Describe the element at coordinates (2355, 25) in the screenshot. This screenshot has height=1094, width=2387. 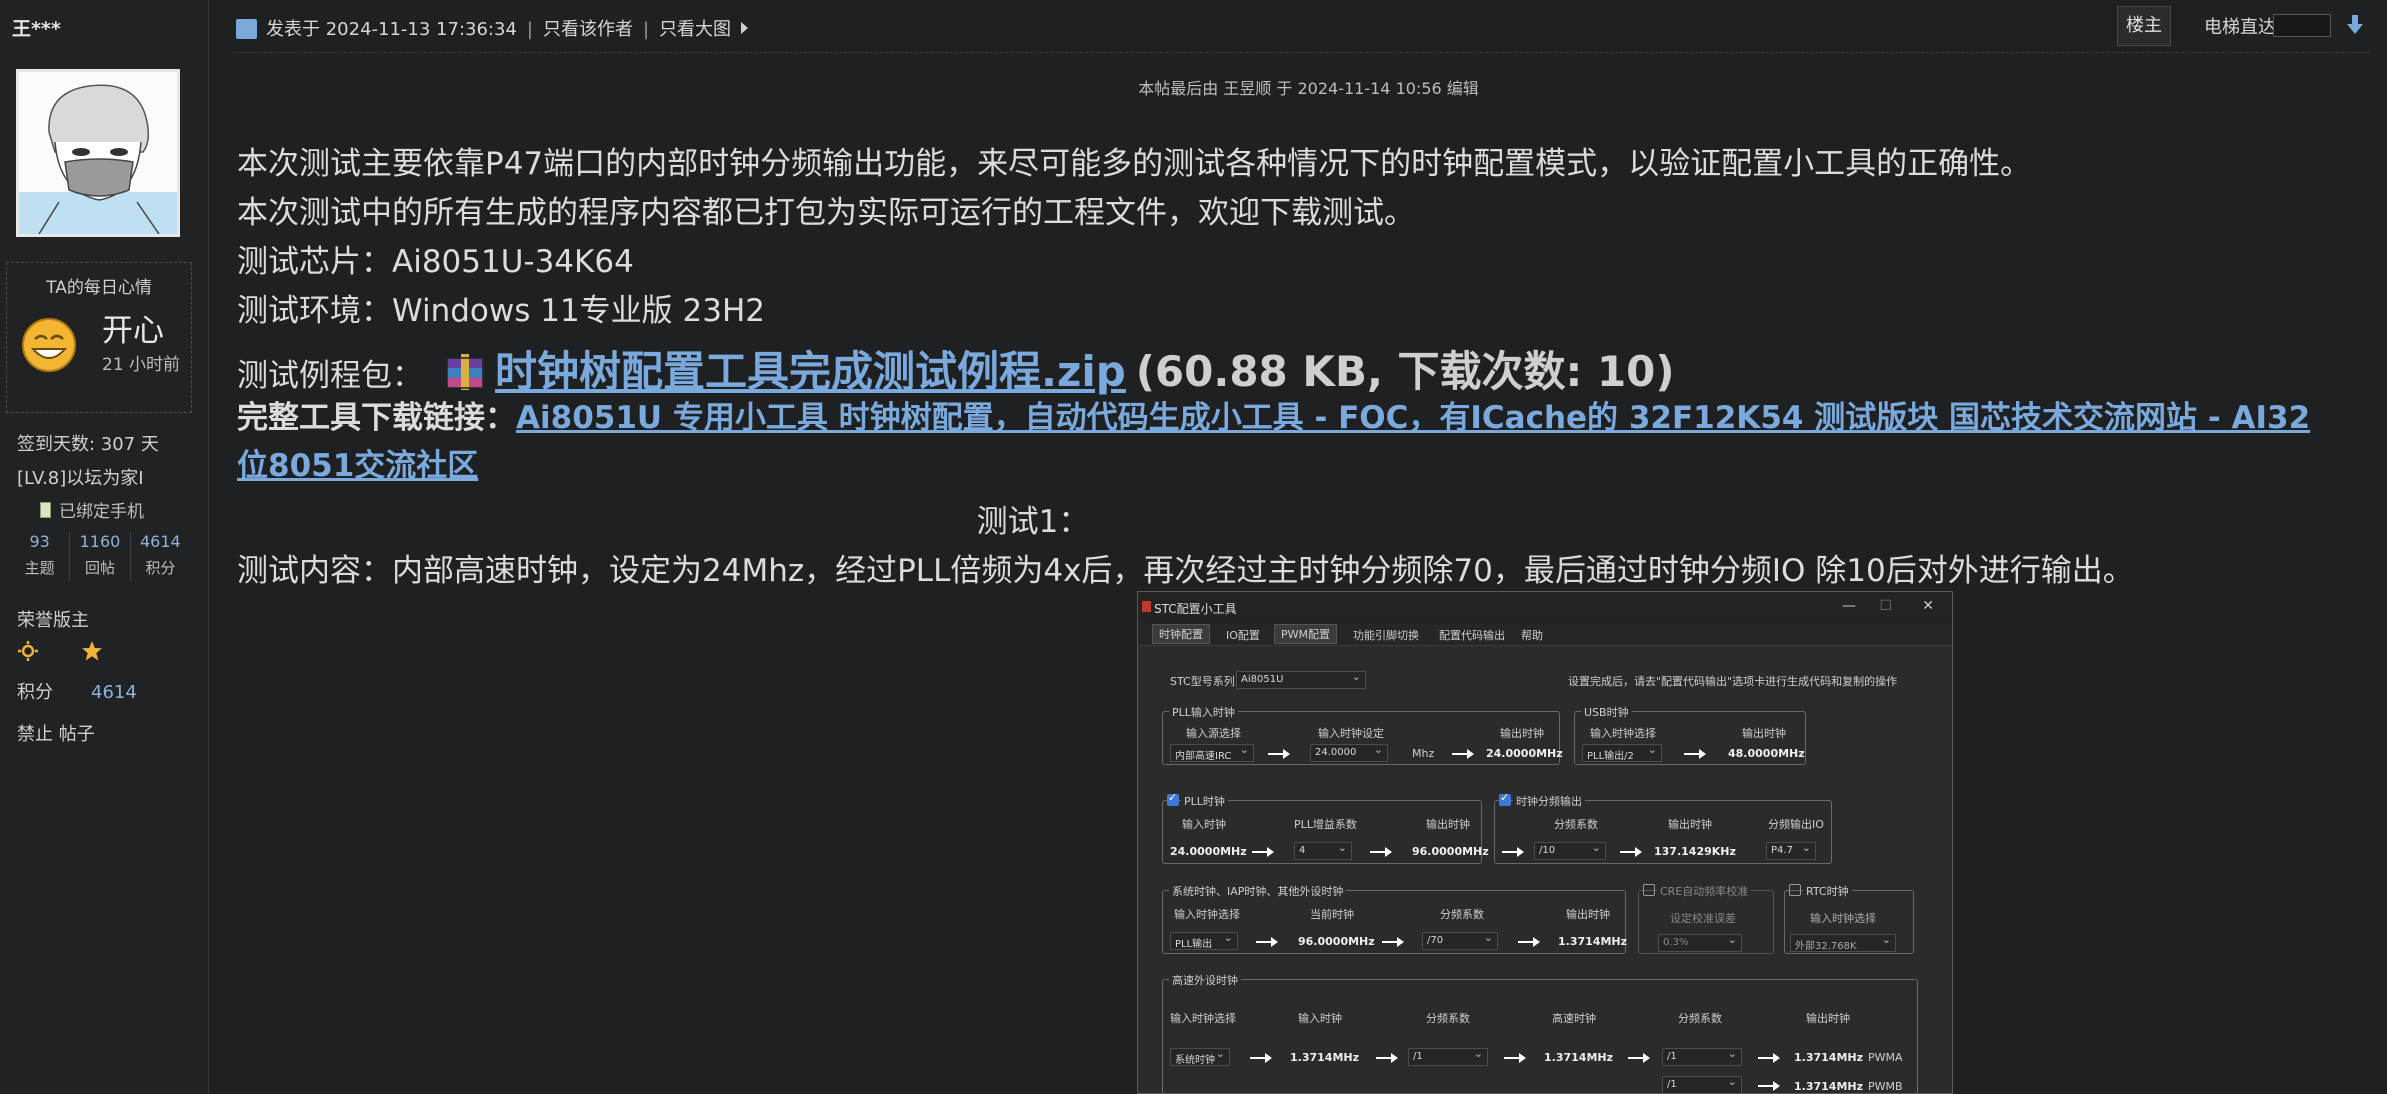
I see `arrow-down-icon` at that location.